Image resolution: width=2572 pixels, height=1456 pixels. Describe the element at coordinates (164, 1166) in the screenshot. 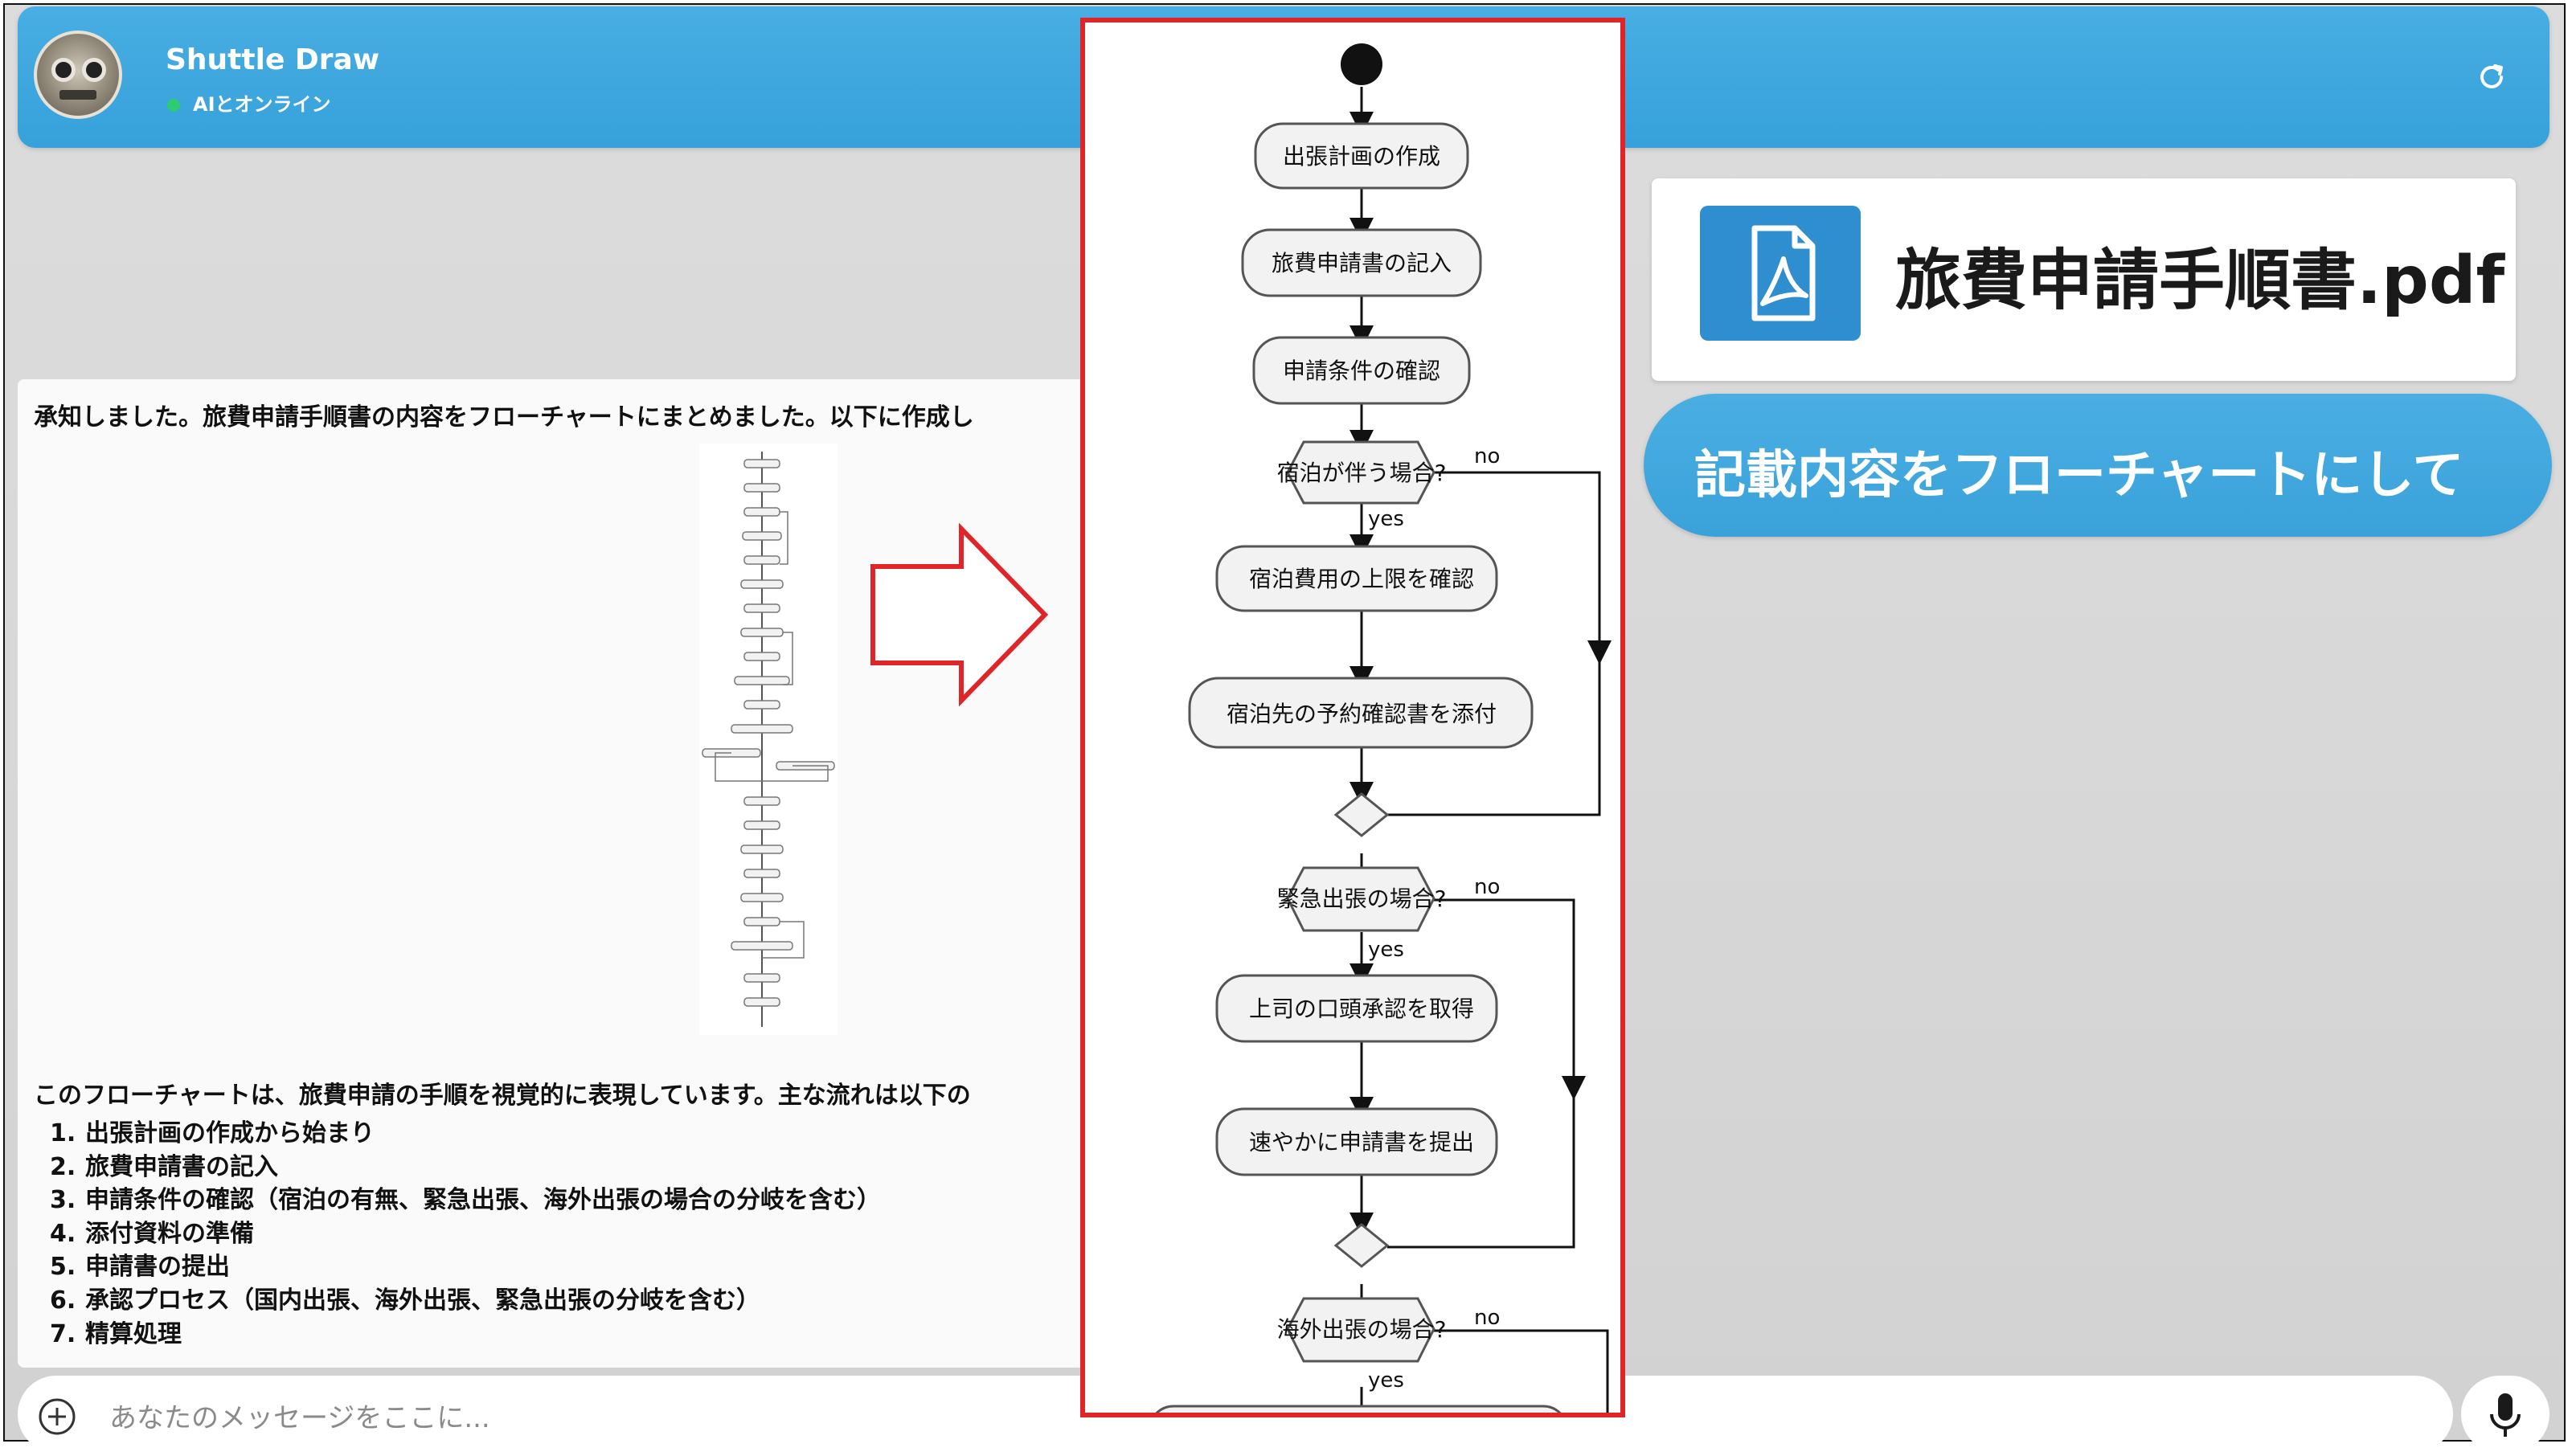

I see `list-item: 2. 旅費申請書の記入` at that location.